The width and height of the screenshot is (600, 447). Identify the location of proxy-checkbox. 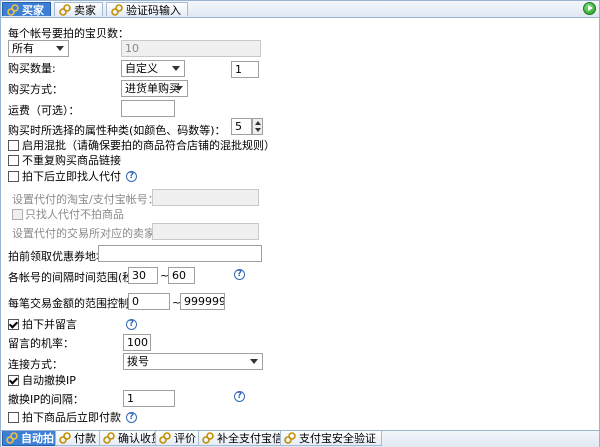
(13, 176).